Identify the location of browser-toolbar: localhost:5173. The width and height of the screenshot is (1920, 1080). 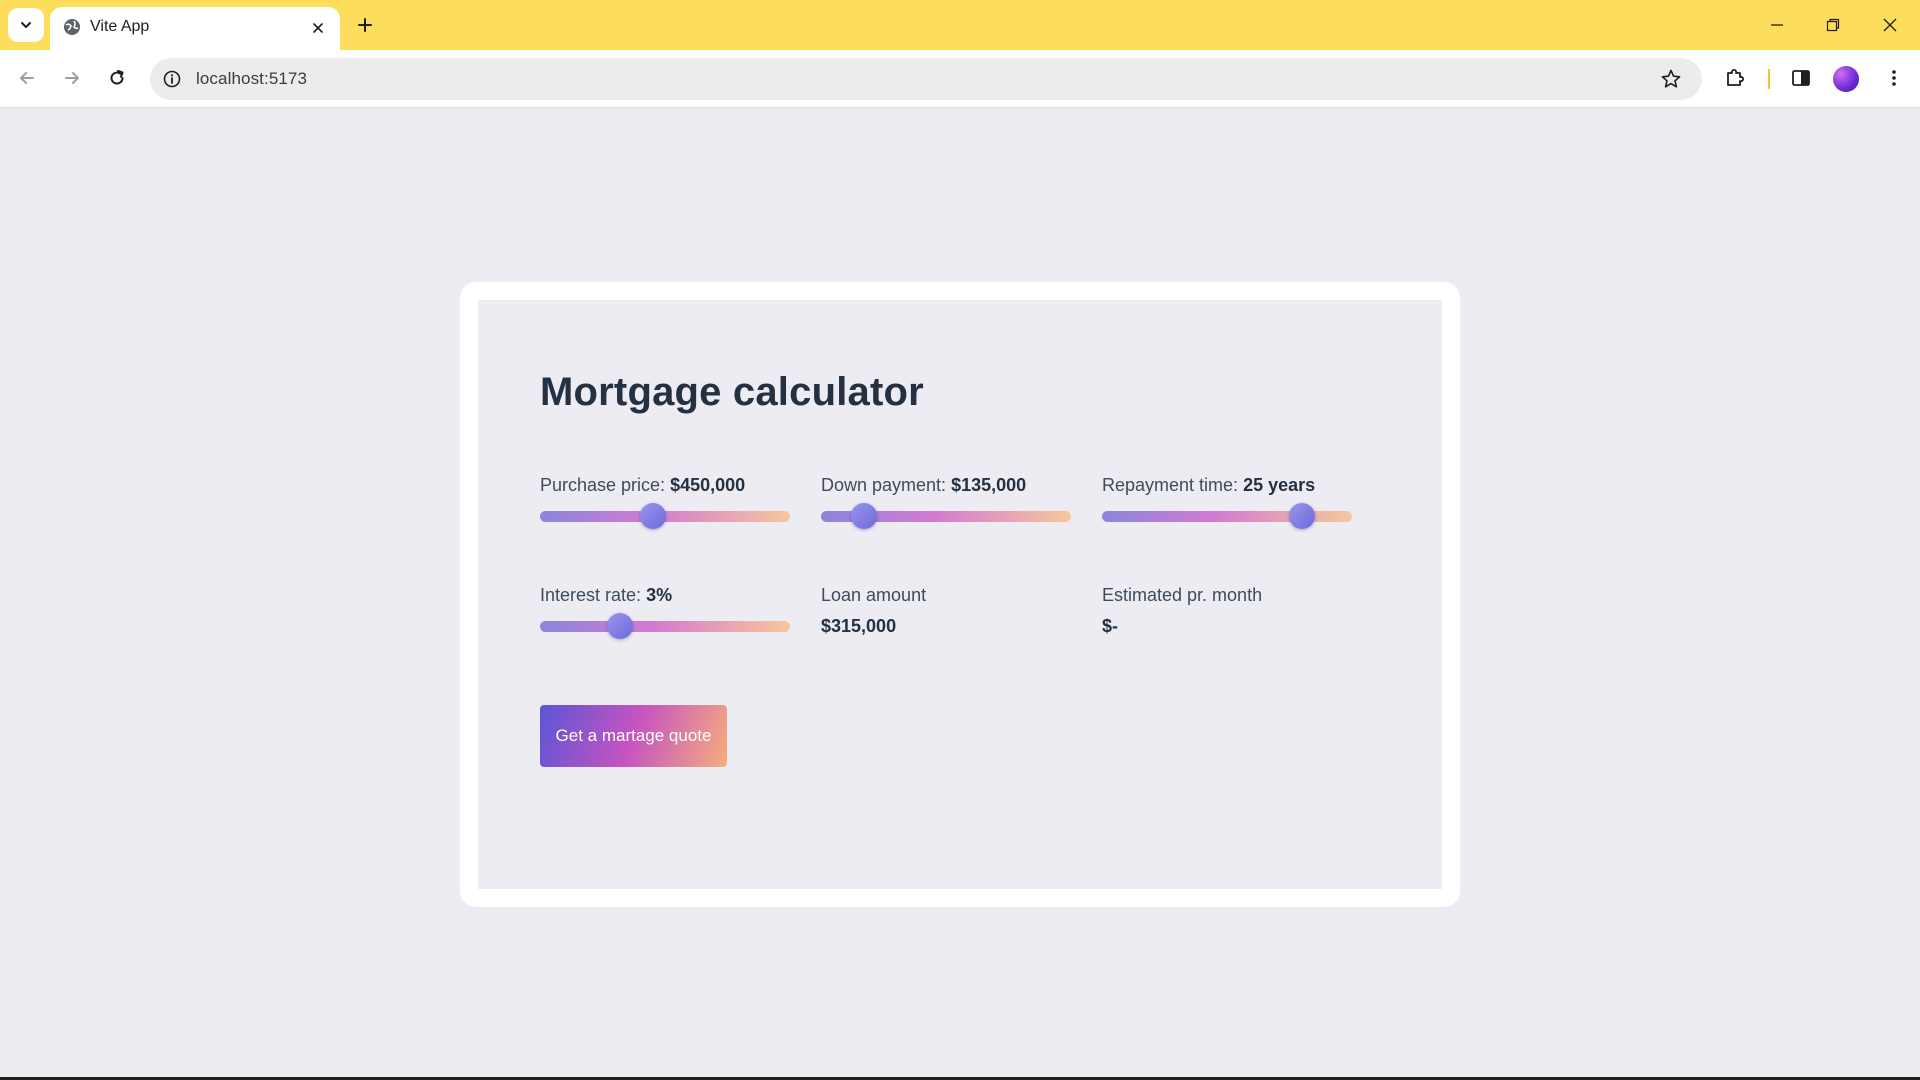
(960, 79).